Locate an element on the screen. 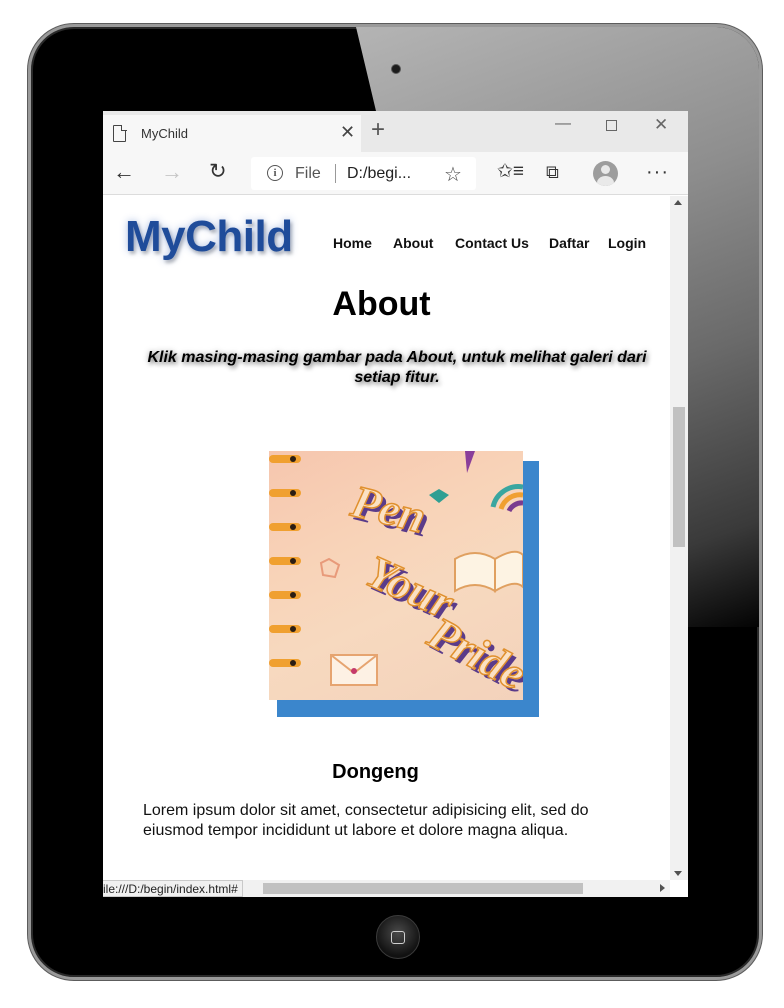 This screenshot has width=784, height=1008. main-nav: Home About Contact Us Daftar Login is located at coordinates (386, 245).